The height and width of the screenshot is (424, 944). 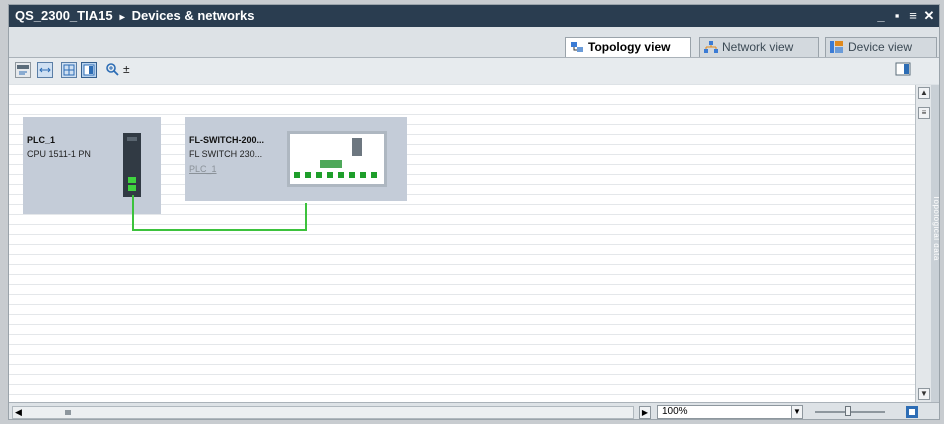 I want to click on overview-icon, so click(x=89, y=70).